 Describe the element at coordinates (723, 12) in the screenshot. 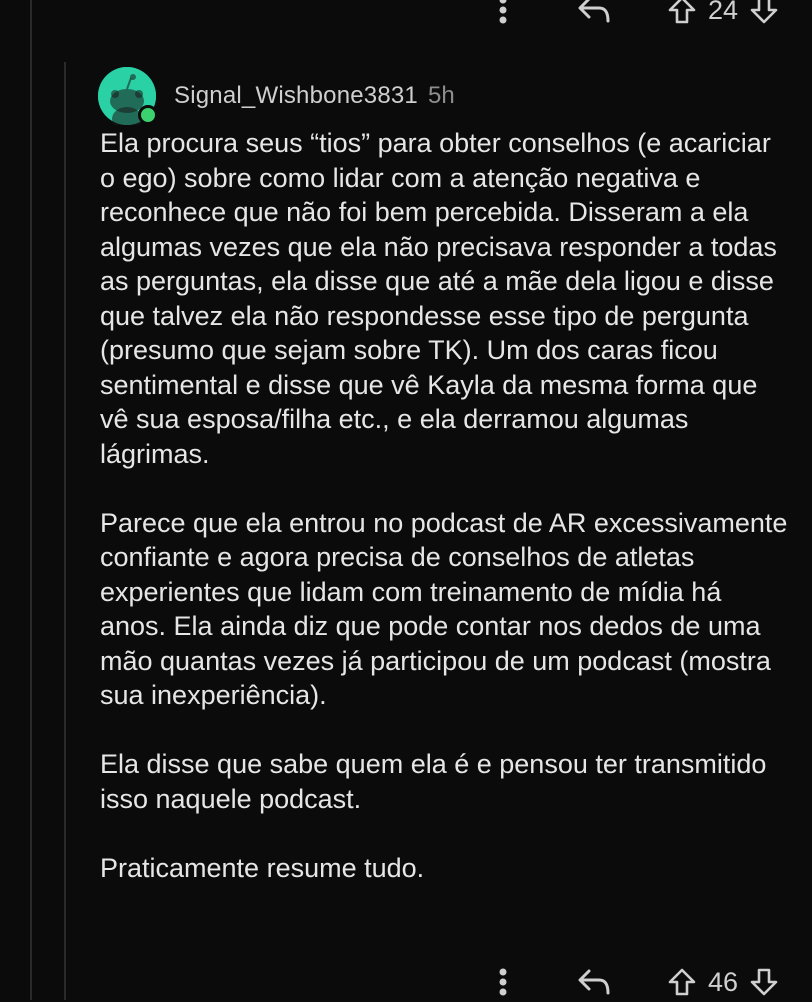

I see `vote-score: 24` at that location.